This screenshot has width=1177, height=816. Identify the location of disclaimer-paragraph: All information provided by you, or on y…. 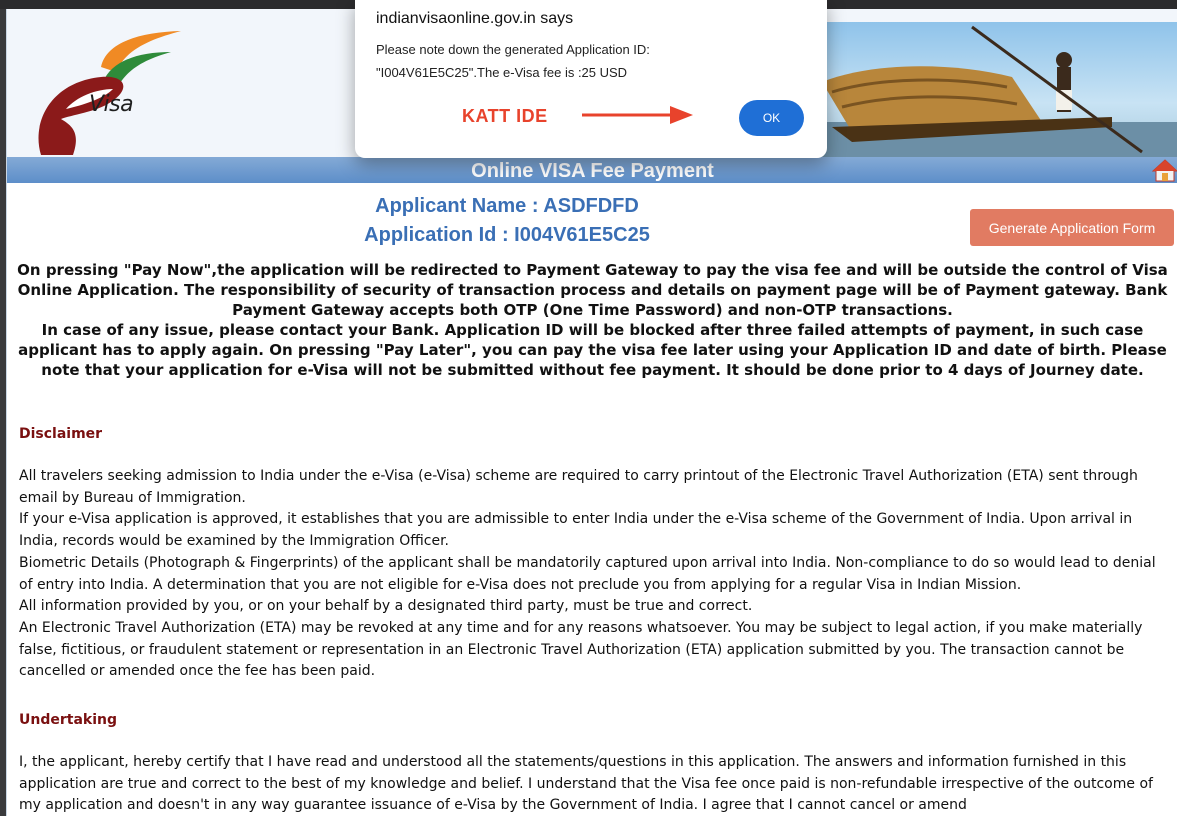
(386, 606).